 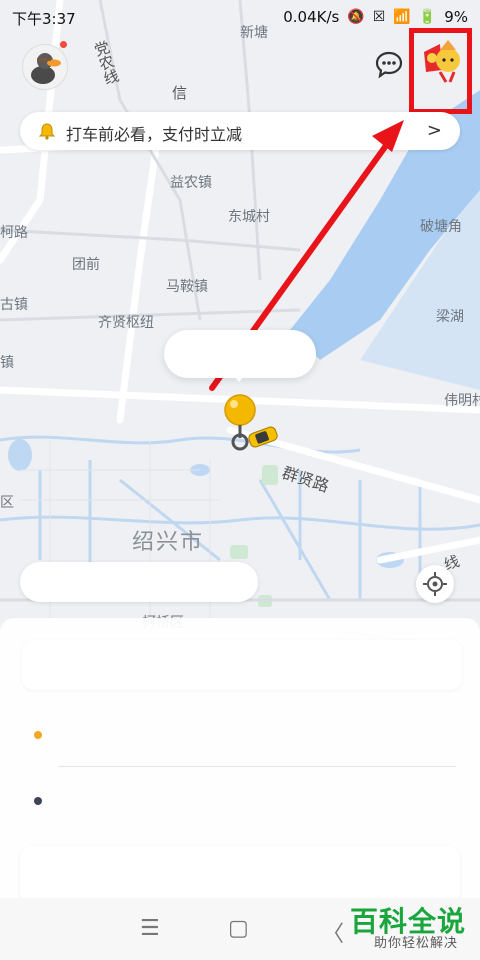 What do you see at coordinates (257, 766) in the screenshot?
I see `divider` at bounding box center [257, 766].